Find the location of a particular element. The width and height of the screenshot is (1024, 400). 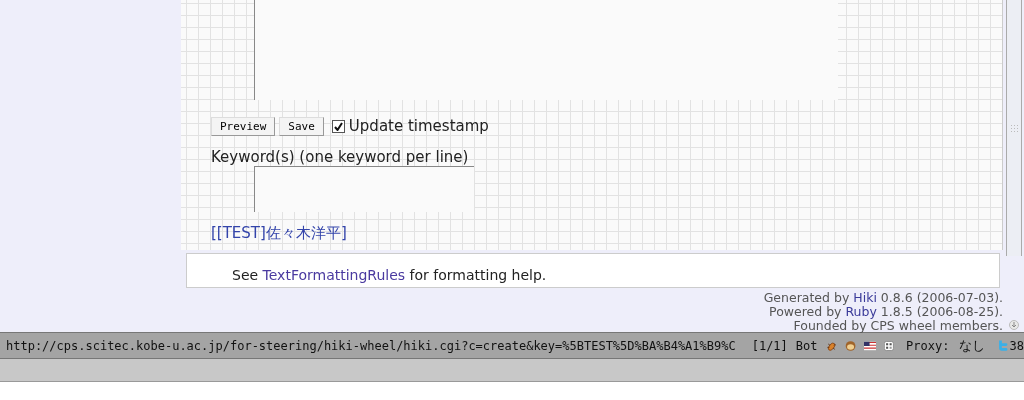

flag-icon is located at coordinates (870, 345).